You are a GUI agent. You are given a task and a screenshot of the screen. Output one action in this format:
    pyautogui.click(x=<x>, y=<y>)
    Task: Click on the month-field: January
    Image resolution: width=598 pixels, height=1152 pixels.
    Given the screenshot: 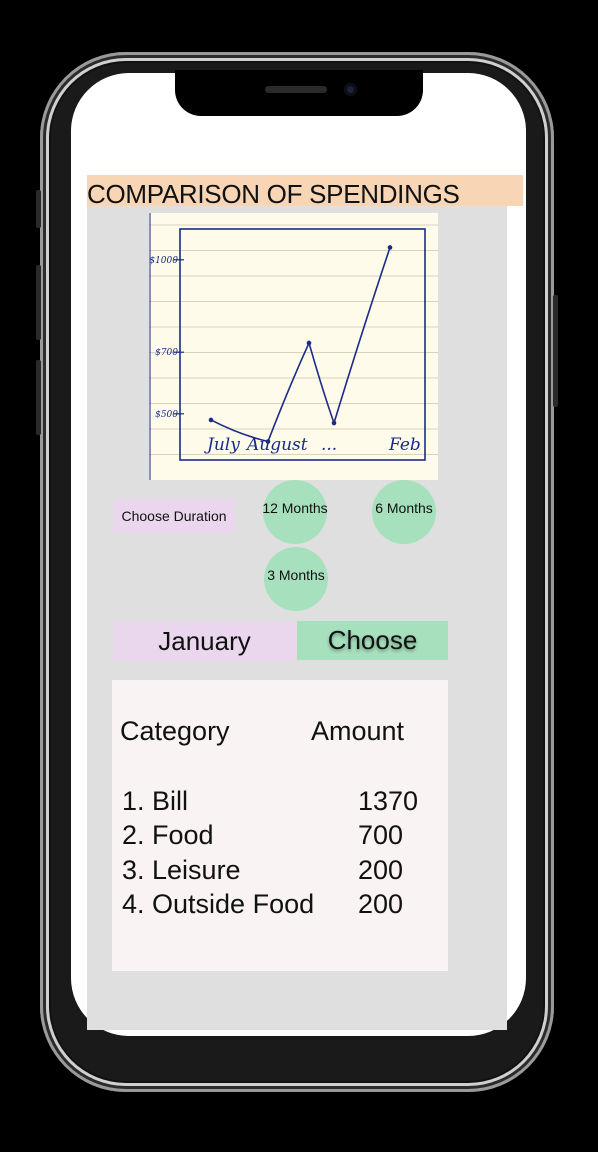 What is the action you would take?
    pyautogui.click(x=204, y=641)
    